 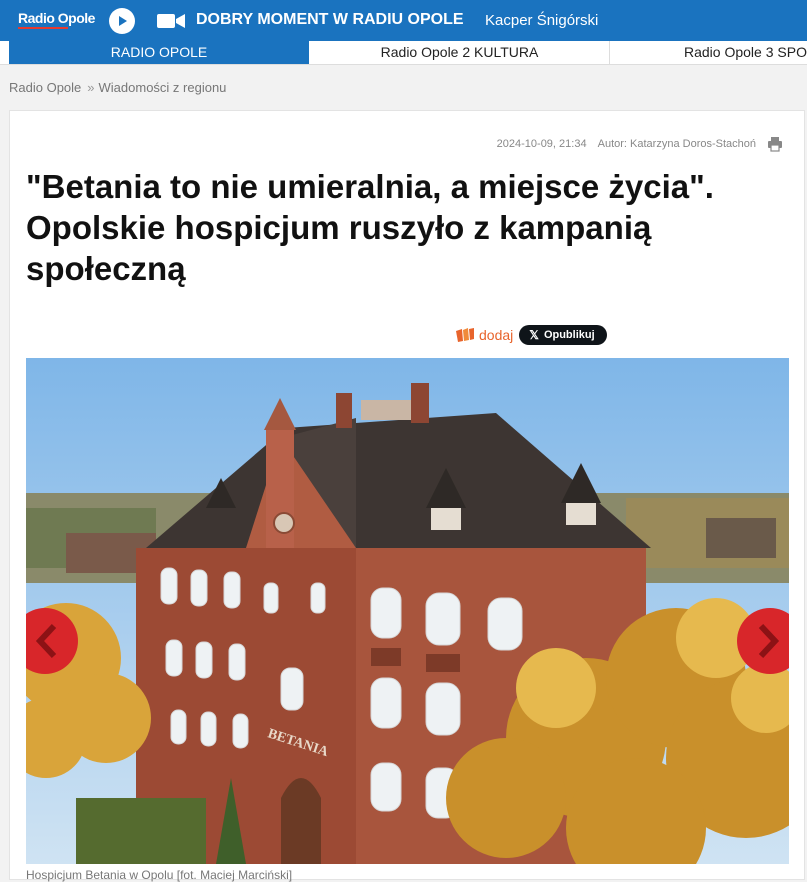 I want to click on article-author: Autor: Katarzyna Doros-Stachoń, so click(x=676, y=144).